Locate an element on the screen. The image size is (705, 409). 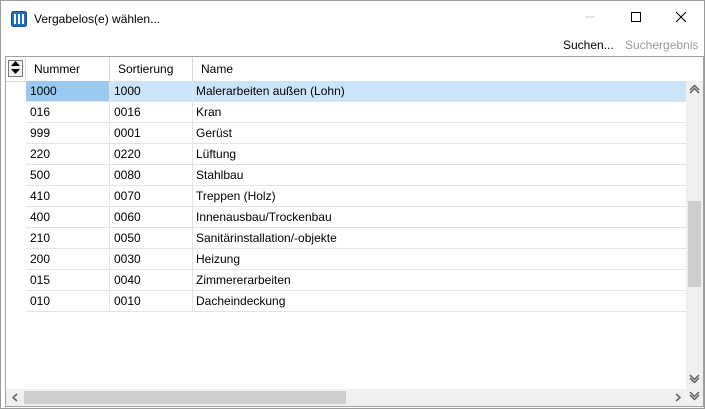
cell-name: Kran is located at coordinates (209, 112).